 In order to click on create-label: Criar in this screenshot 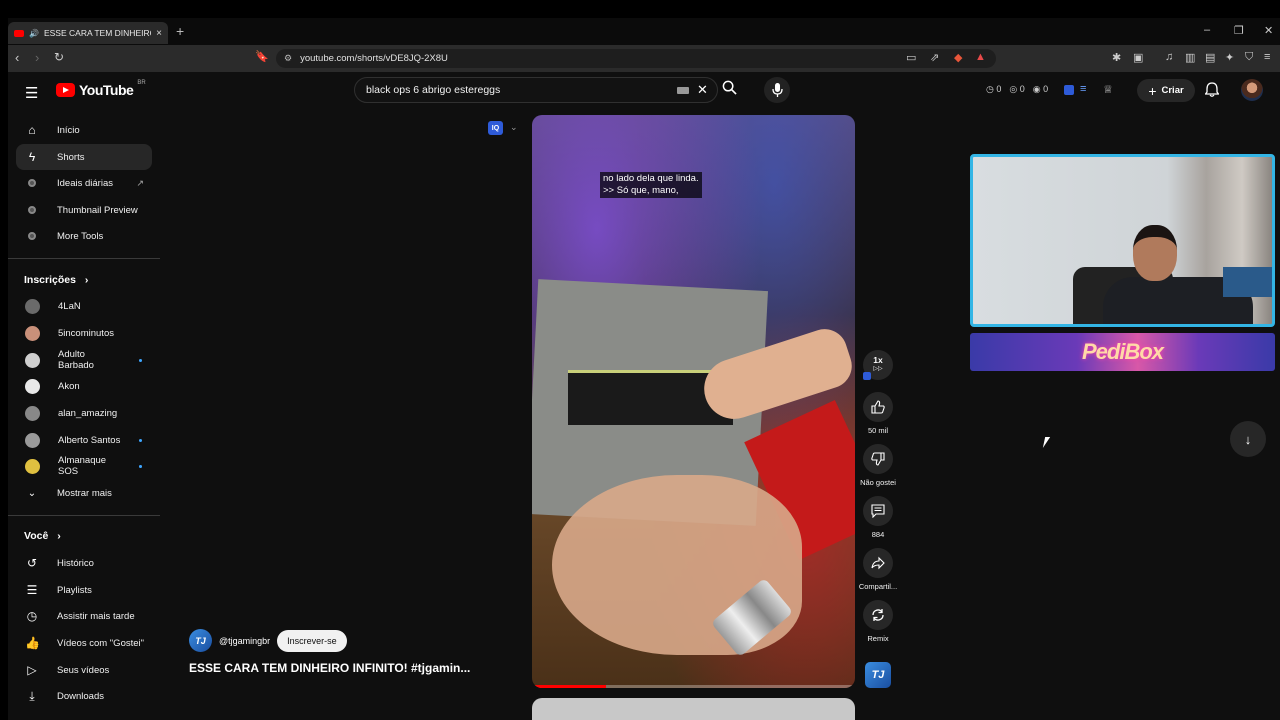, I will do `click(1172, 90)`.